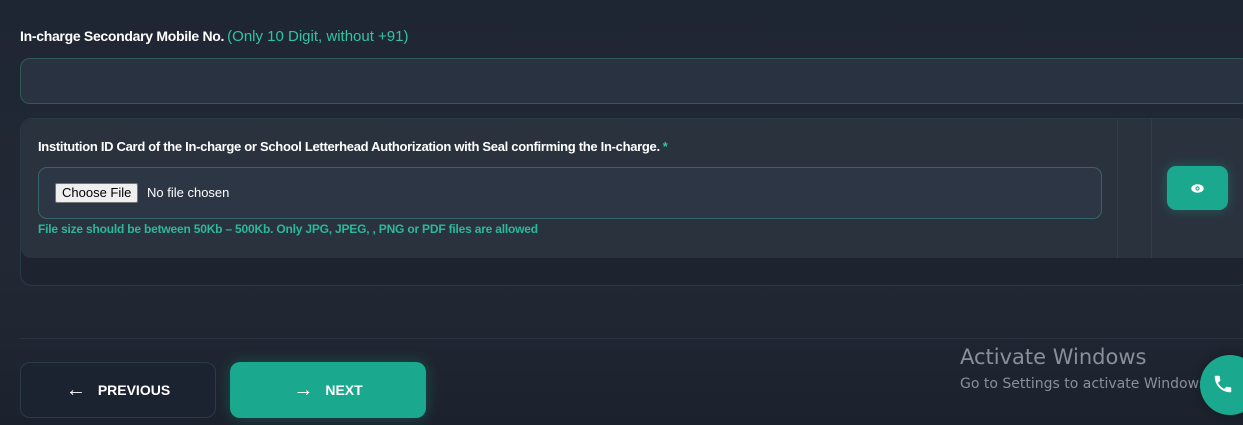  I want to click on call-button, so click(1221, 385).